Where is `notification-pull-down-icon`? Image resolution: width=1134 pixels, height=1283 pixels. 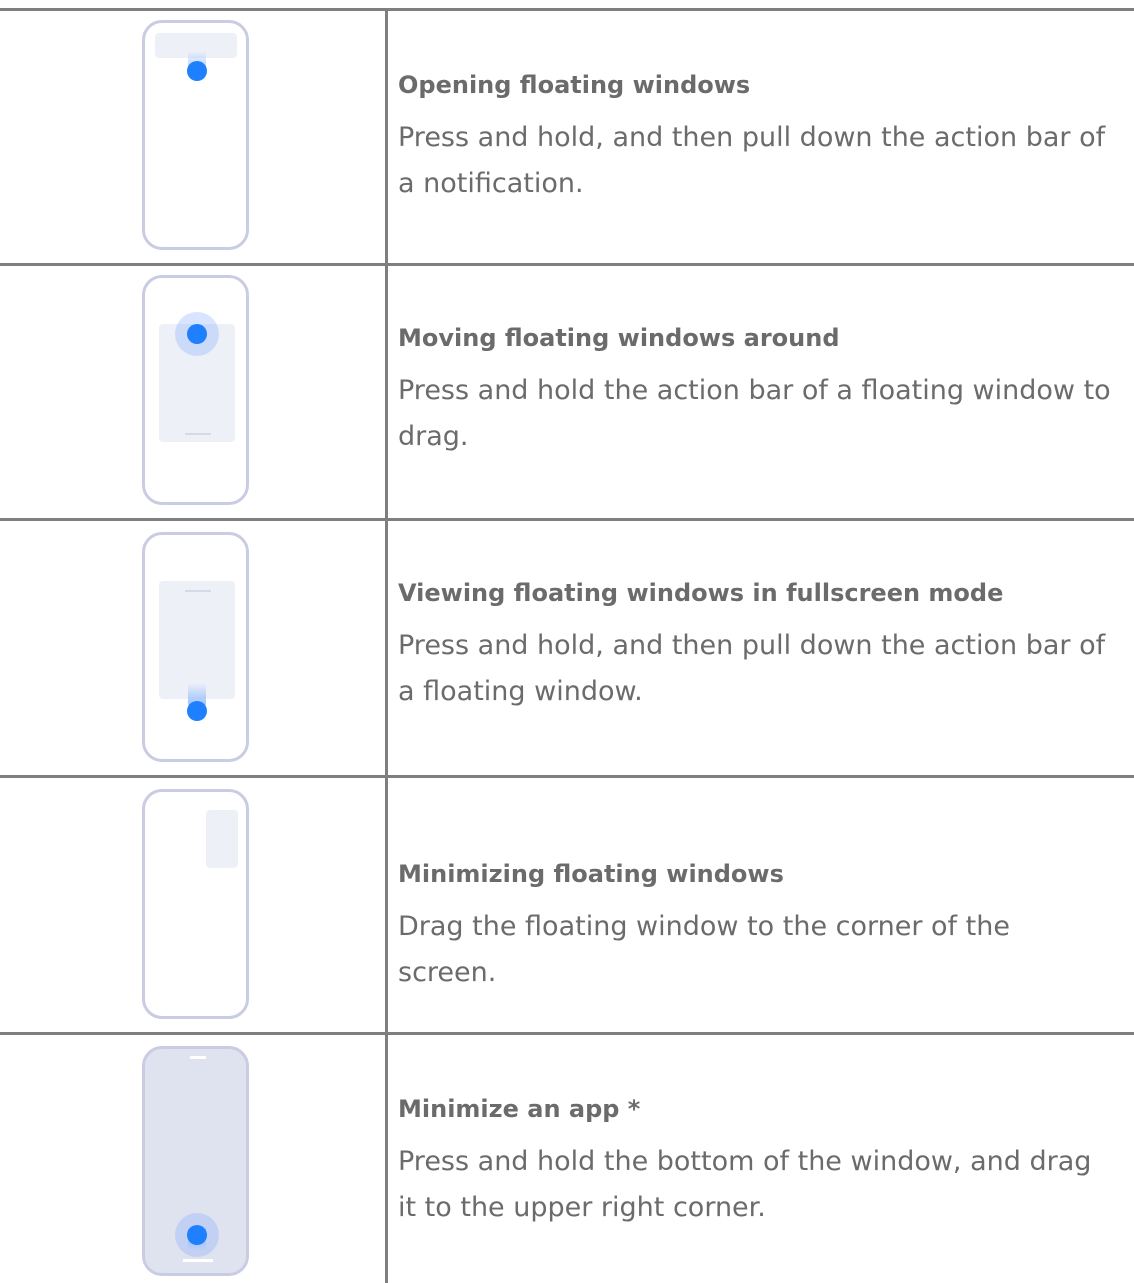
notification-pull-down-icon is located at coordinates (195, 135).